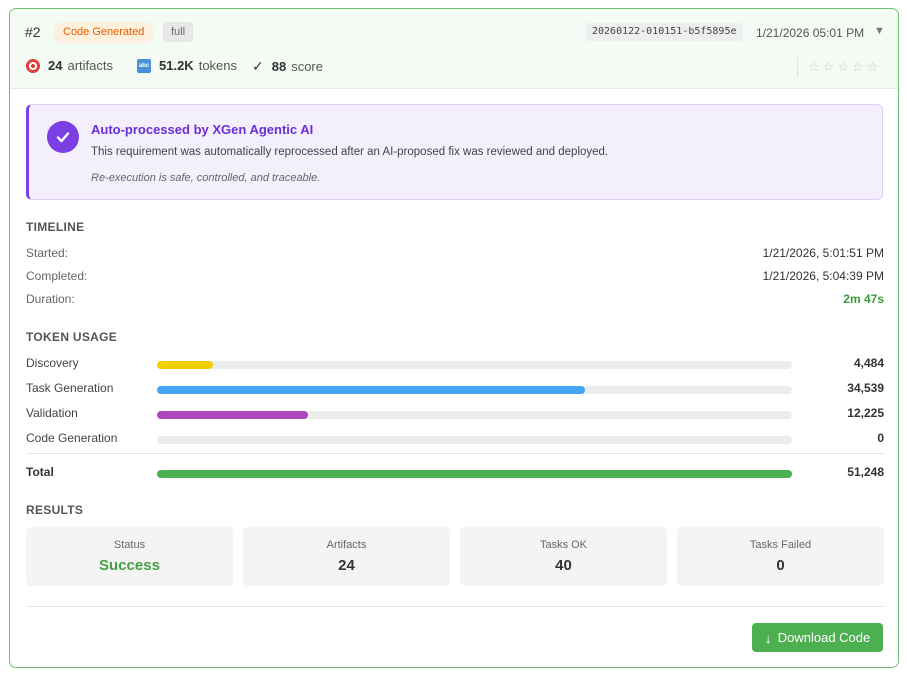 The image size is (907, 675). What do you see at coordinates (346, 565) in the screenshot?
I see `result-value: 24` at bounding box center [346, 565].